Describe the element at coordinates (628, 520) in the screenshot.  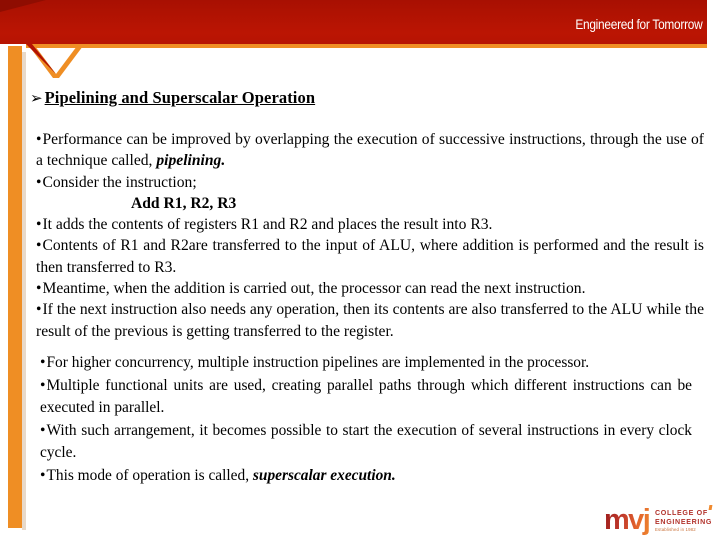
I see `mvj-wordmark-icon: mvj` at that location.